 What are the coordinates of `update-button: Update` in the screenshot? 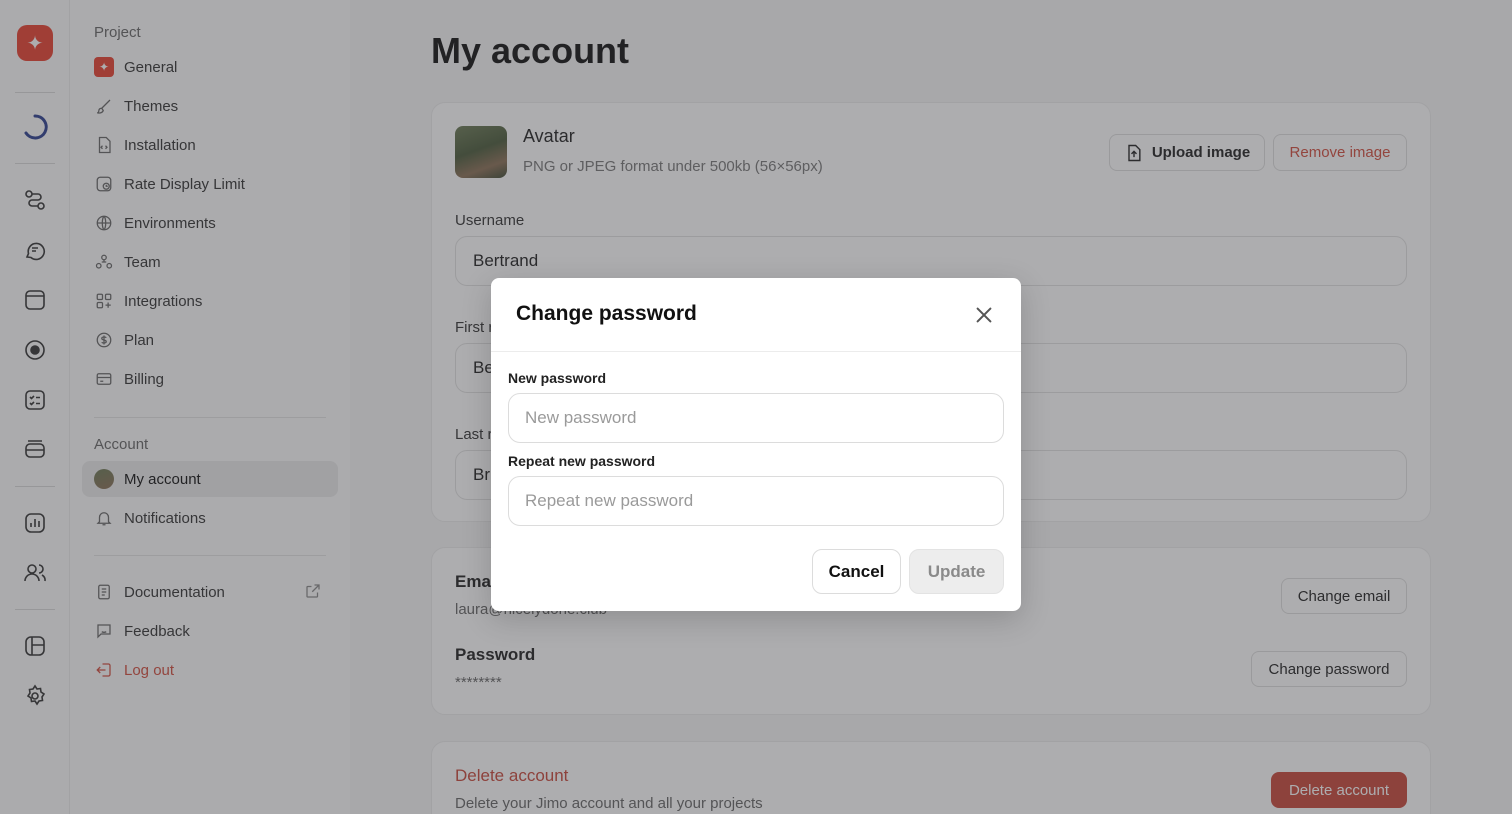 It's located at (956, 571).